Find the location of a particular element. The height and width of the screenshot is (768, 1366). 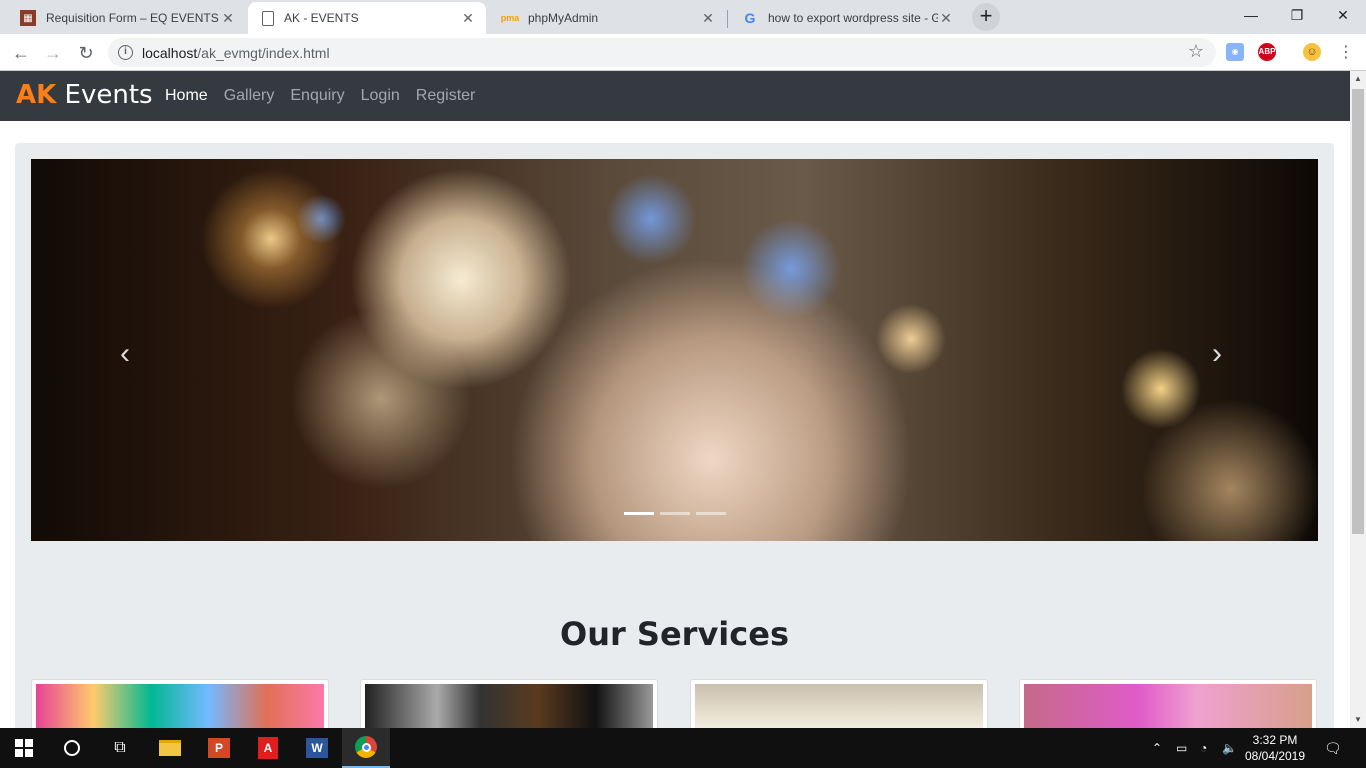

windows-start-icon is located at coordinates (24, 748).